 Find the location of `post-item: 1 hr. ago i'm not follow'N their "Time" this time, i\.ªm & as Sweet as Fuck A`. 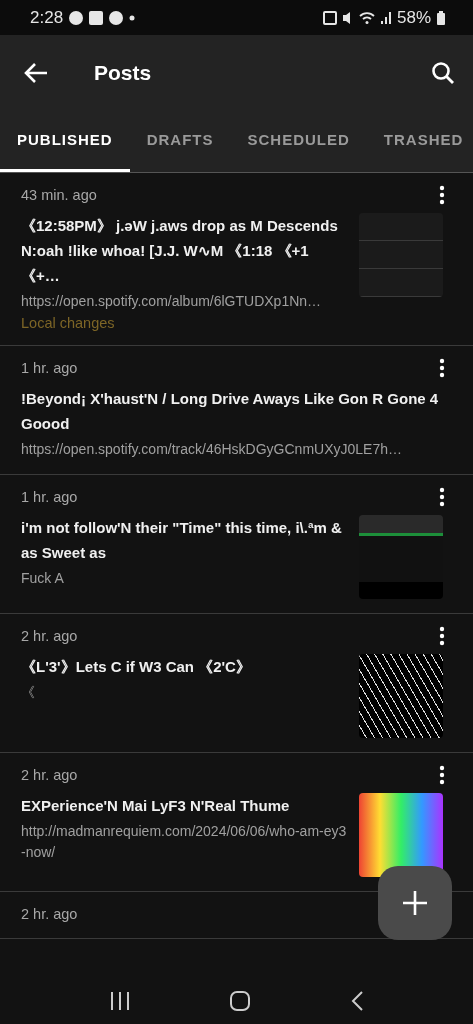

post-item: 1 hr. ago i'm not follow'N their "Time" this time, i\.ªm & as Sweet as Fuck A is located at coordinates (236, 544).